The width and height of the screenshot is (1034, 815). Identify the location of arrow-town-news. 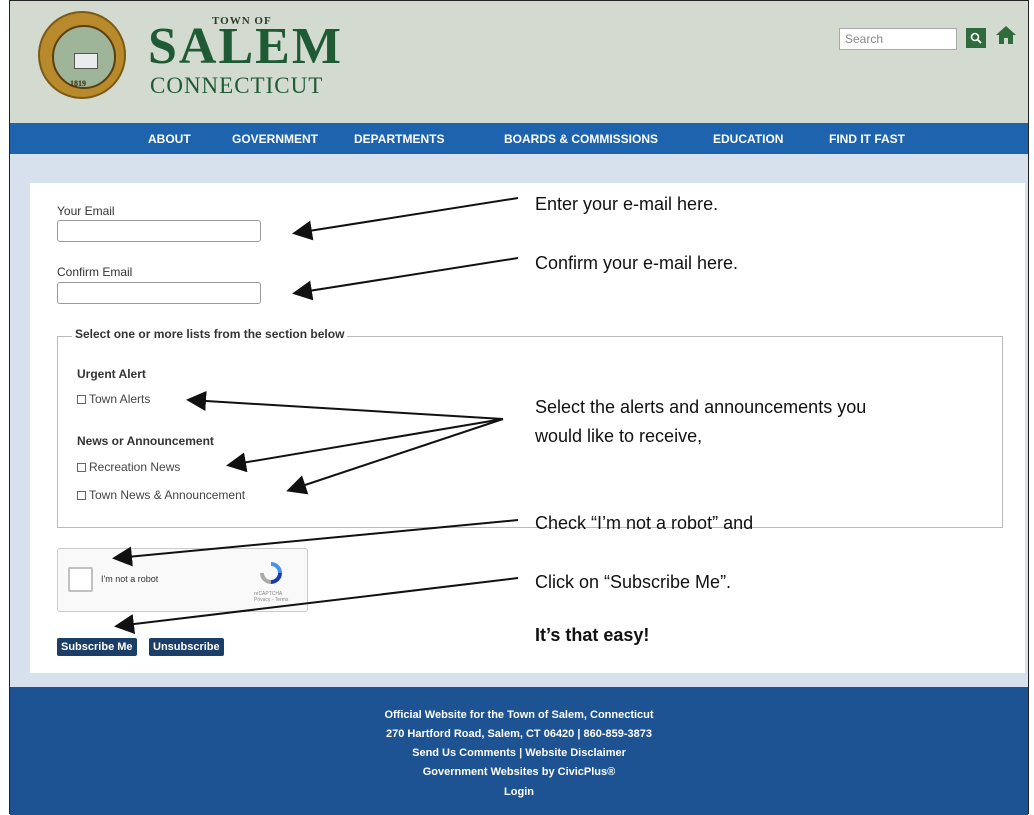
(395, 456).